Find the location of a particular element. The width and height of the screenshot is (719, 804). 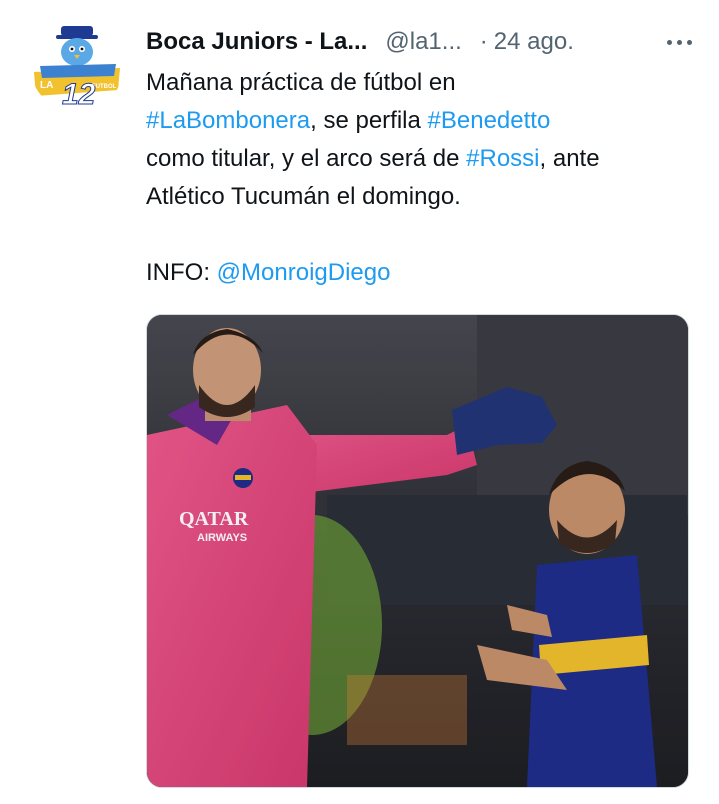

more-horizontal-icon is located at coordinates (679, 42).